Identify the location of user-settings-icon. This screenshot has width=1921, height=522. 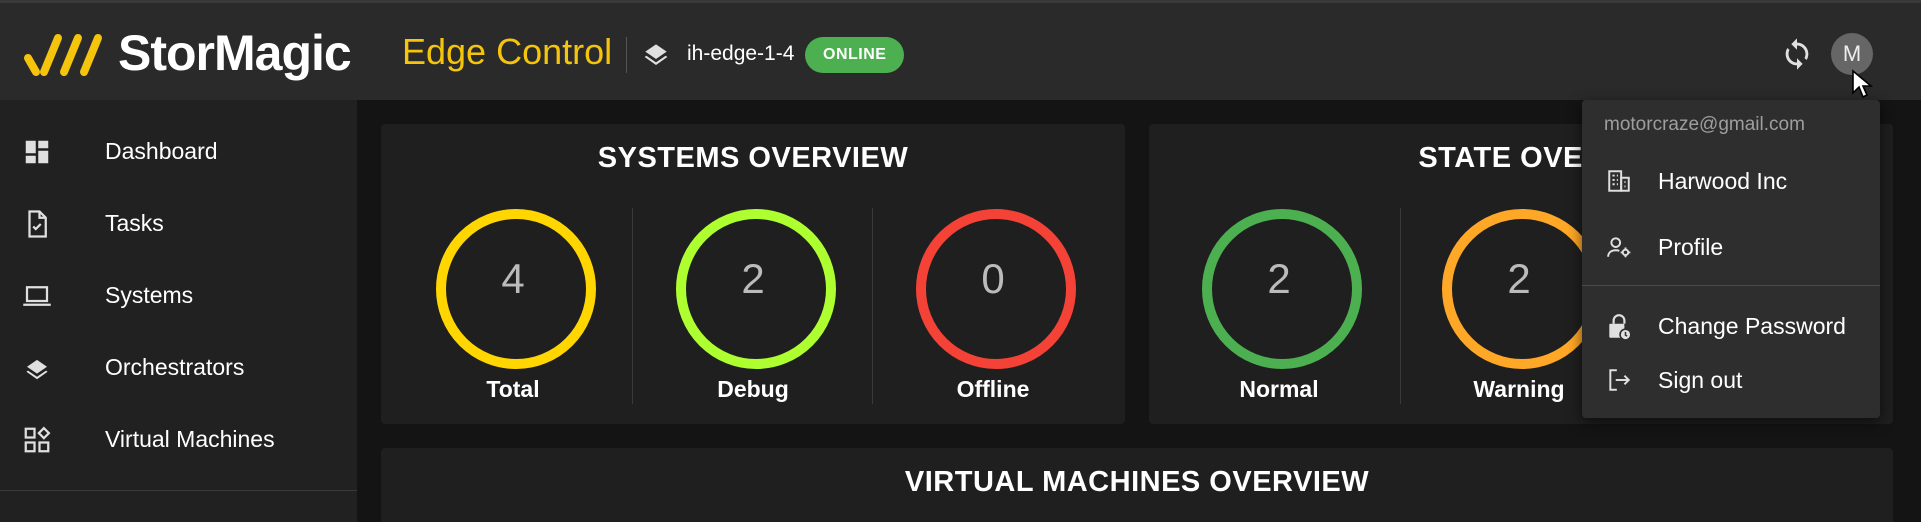
(1619, 247).